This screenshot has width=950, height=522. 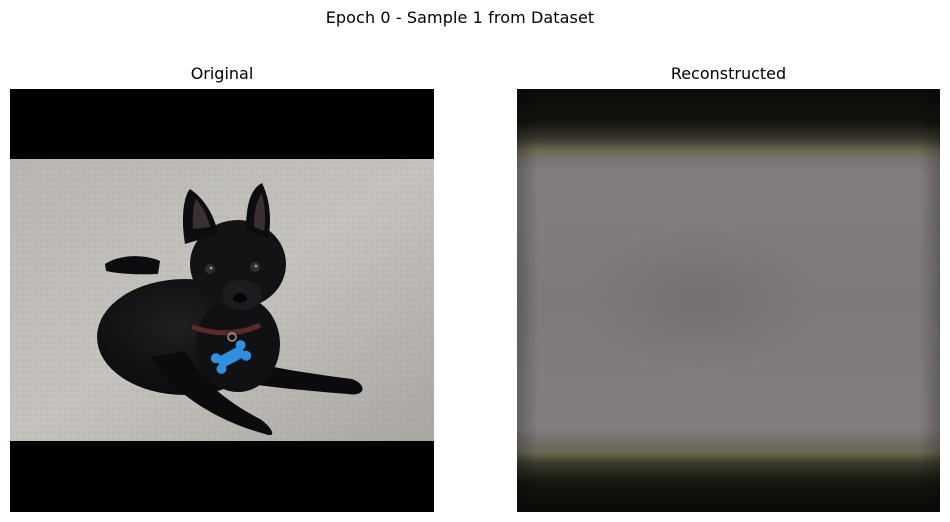 I want to click on reconstructed-panel-title: Reconstructed, so click(x=728, y=73).